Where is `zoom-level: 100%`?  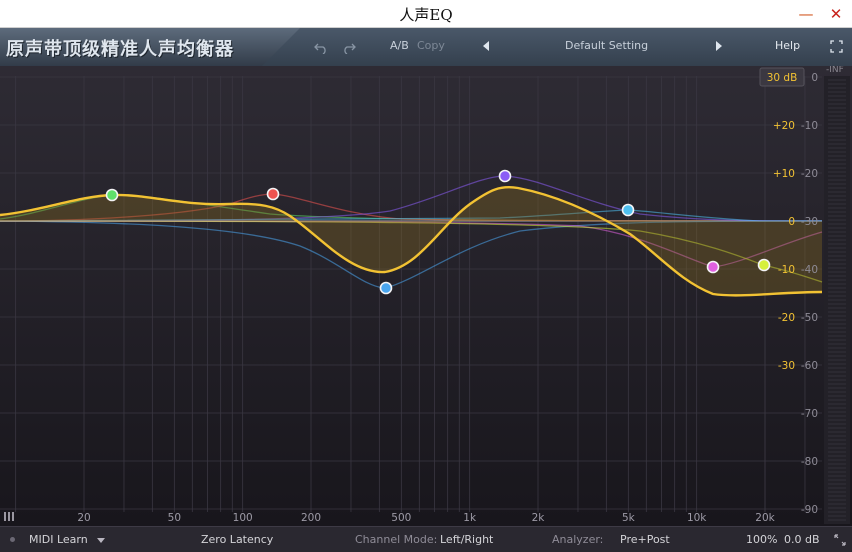
zoom-level: 100% is located at coordinates (761, 539).